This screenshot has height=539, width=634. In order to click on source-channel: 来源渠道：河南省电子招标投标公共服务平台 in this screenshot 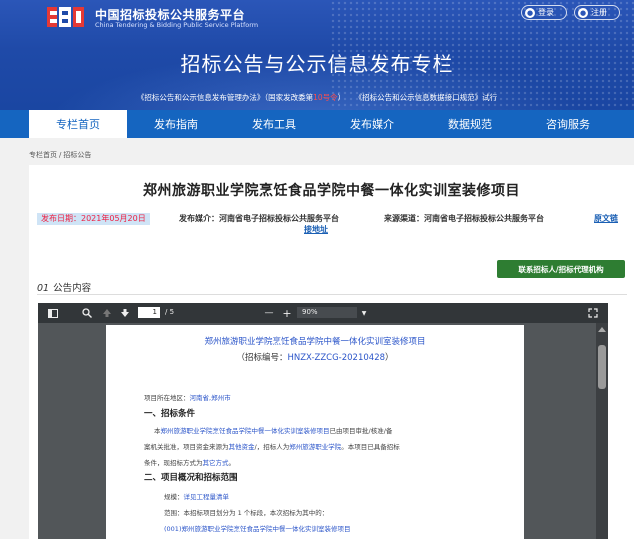, I will do `click(464, 218)`.